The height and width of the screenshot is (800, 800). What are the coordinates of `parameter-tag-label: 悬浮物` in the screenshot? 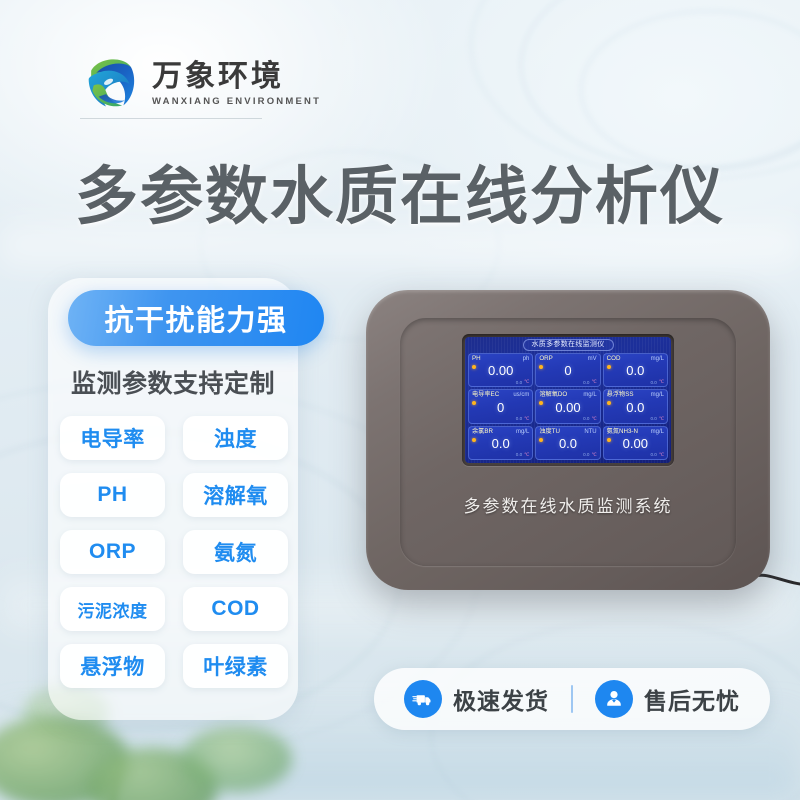 It's located at (112, 667).